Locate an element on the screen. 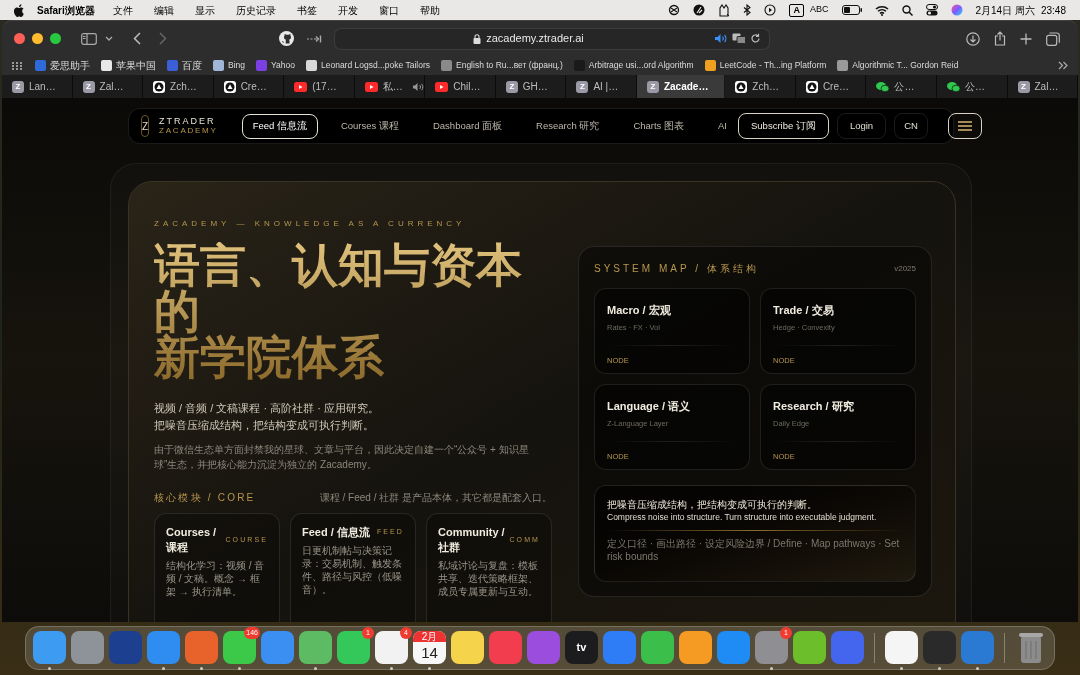 The height and width of the screenshot is (675, 1080). address-bar: zacademy.ztrader.ai is located at coordinates (552, 38).